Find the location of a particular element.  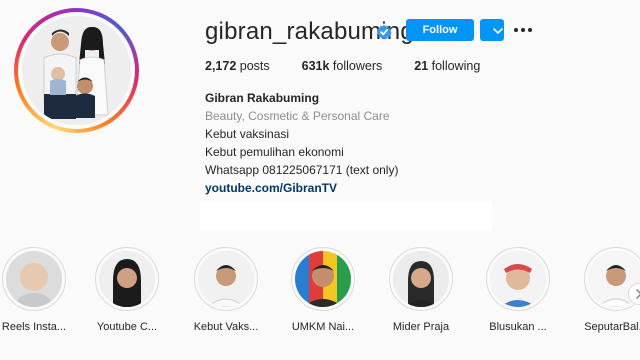

baby-photo-icon is located at coordinates (34, 279).